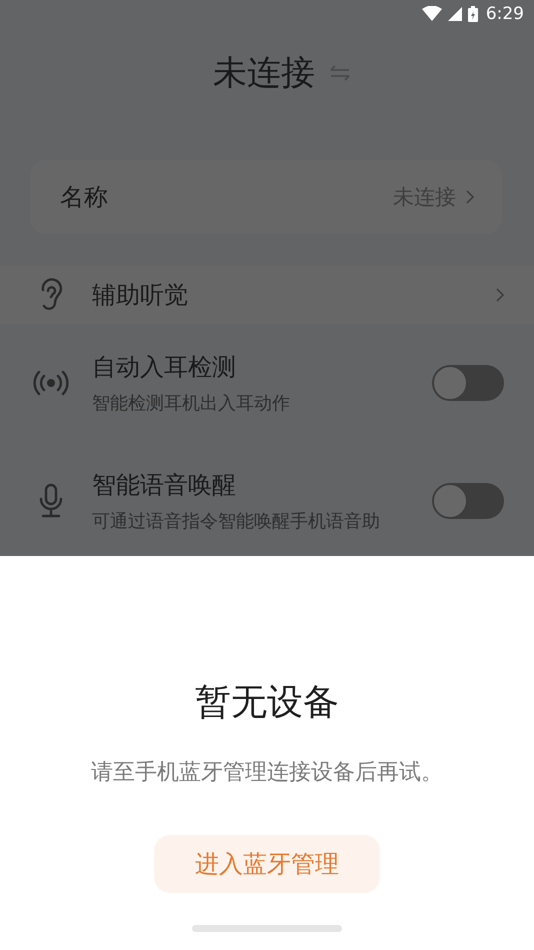  Describe the element at coordinates (267, 864) in the screenshot. I see `bluetooth-settings-button: 进入蓝牙管理` at that location.